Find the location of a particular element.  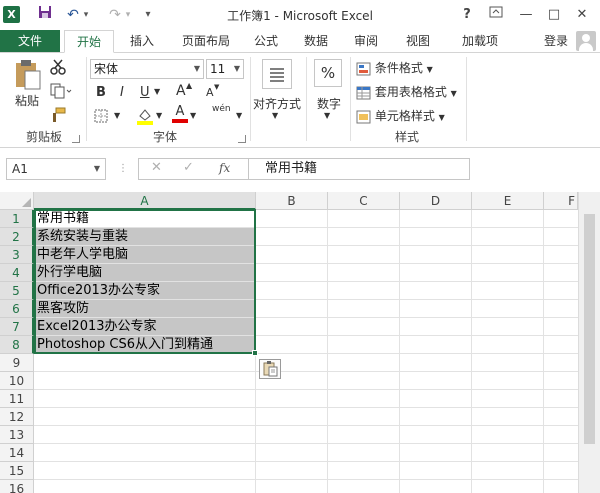

customize-quick-access-icon: ▾ is located at coordinates (148, 15).